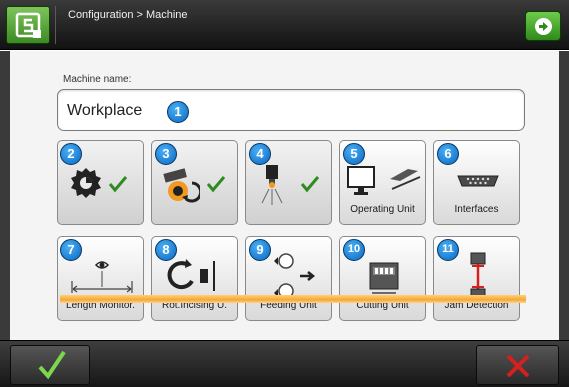 The image size is (569, 387). Describe the element at coordinates (71, 154) in the screenshot. I see `callout-badge-2: 2` at that location.